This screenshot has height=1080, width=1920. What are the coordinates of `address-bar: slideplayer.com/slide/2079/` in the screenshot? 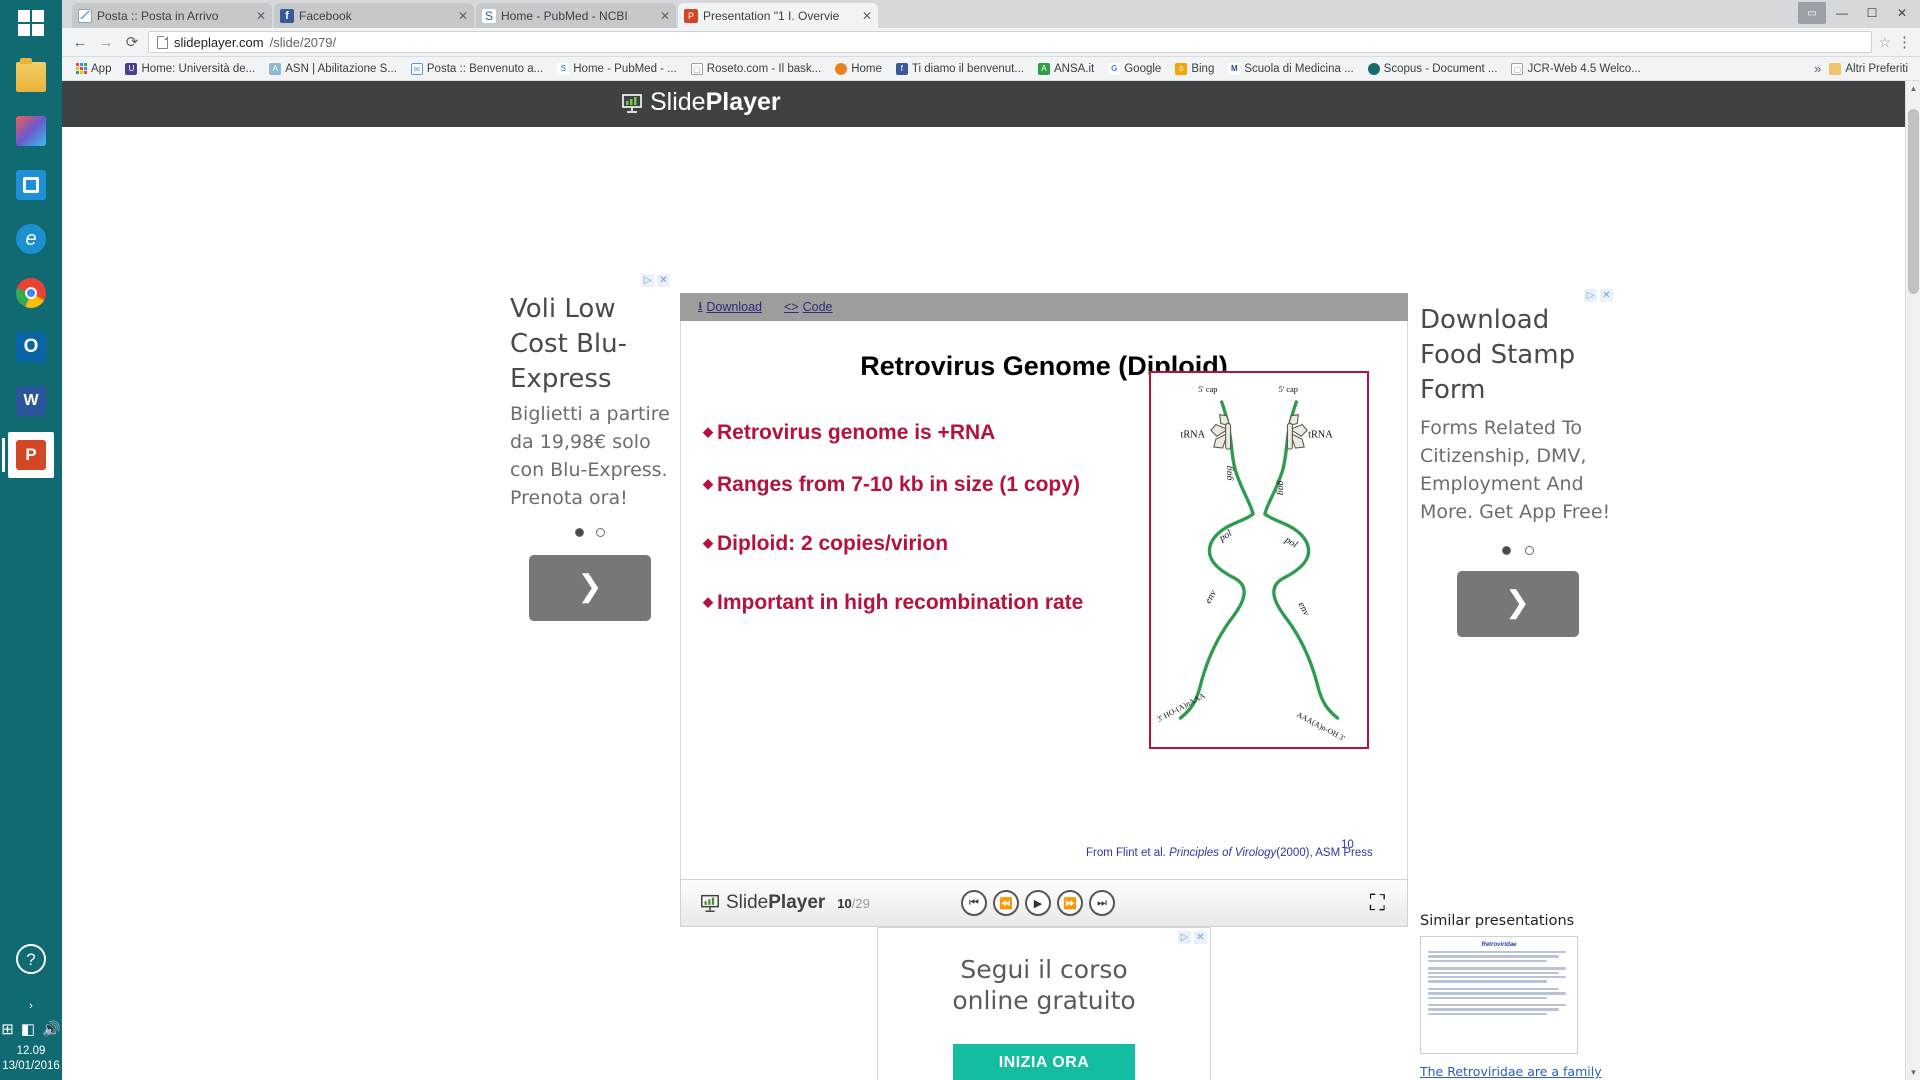 It's located at (1010, 42).